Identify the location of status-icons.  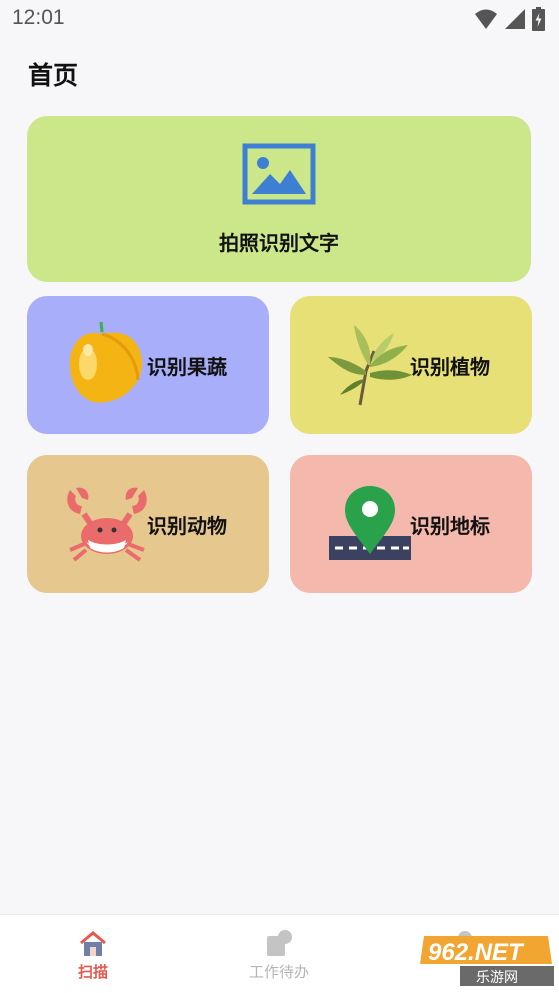
(509, 19).